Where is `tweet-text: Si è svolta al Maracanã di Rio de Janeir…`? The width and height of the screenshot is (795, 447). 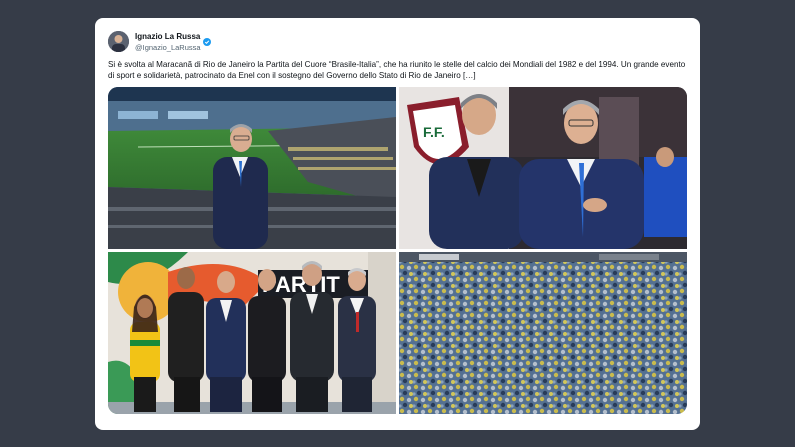 tweet-text: Si è svolta al Maracanã di Rio de Janeir… is located at coordinates (397, 70).